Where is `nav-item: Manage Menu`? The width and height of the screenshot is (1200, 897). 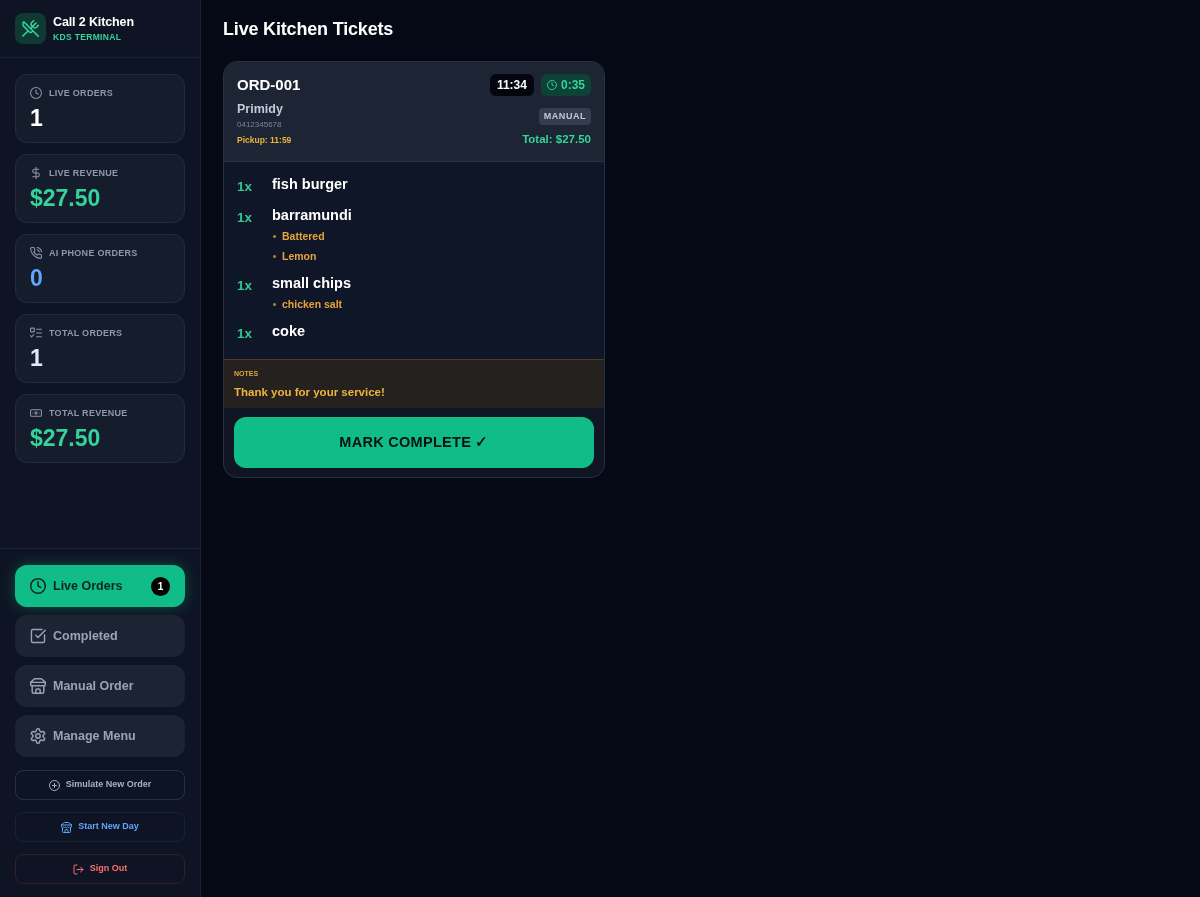
nav-item: Manage Menu is located at coordinates (100, 736).